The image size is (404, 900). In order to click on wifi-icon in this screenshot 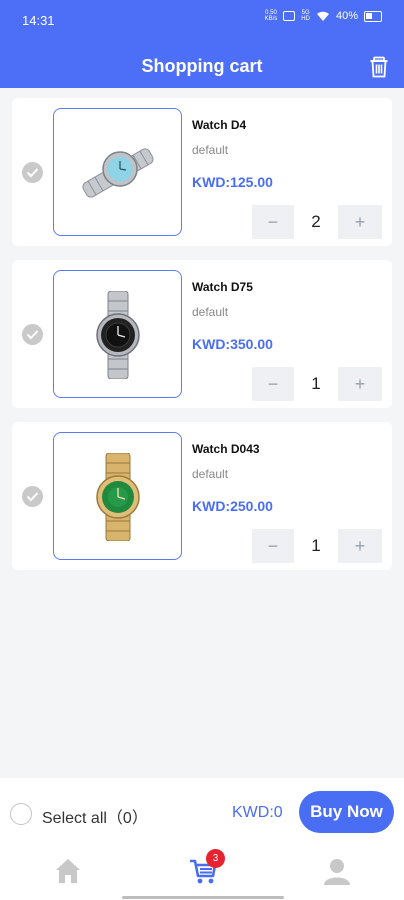, I will do `click(322, 16)`.